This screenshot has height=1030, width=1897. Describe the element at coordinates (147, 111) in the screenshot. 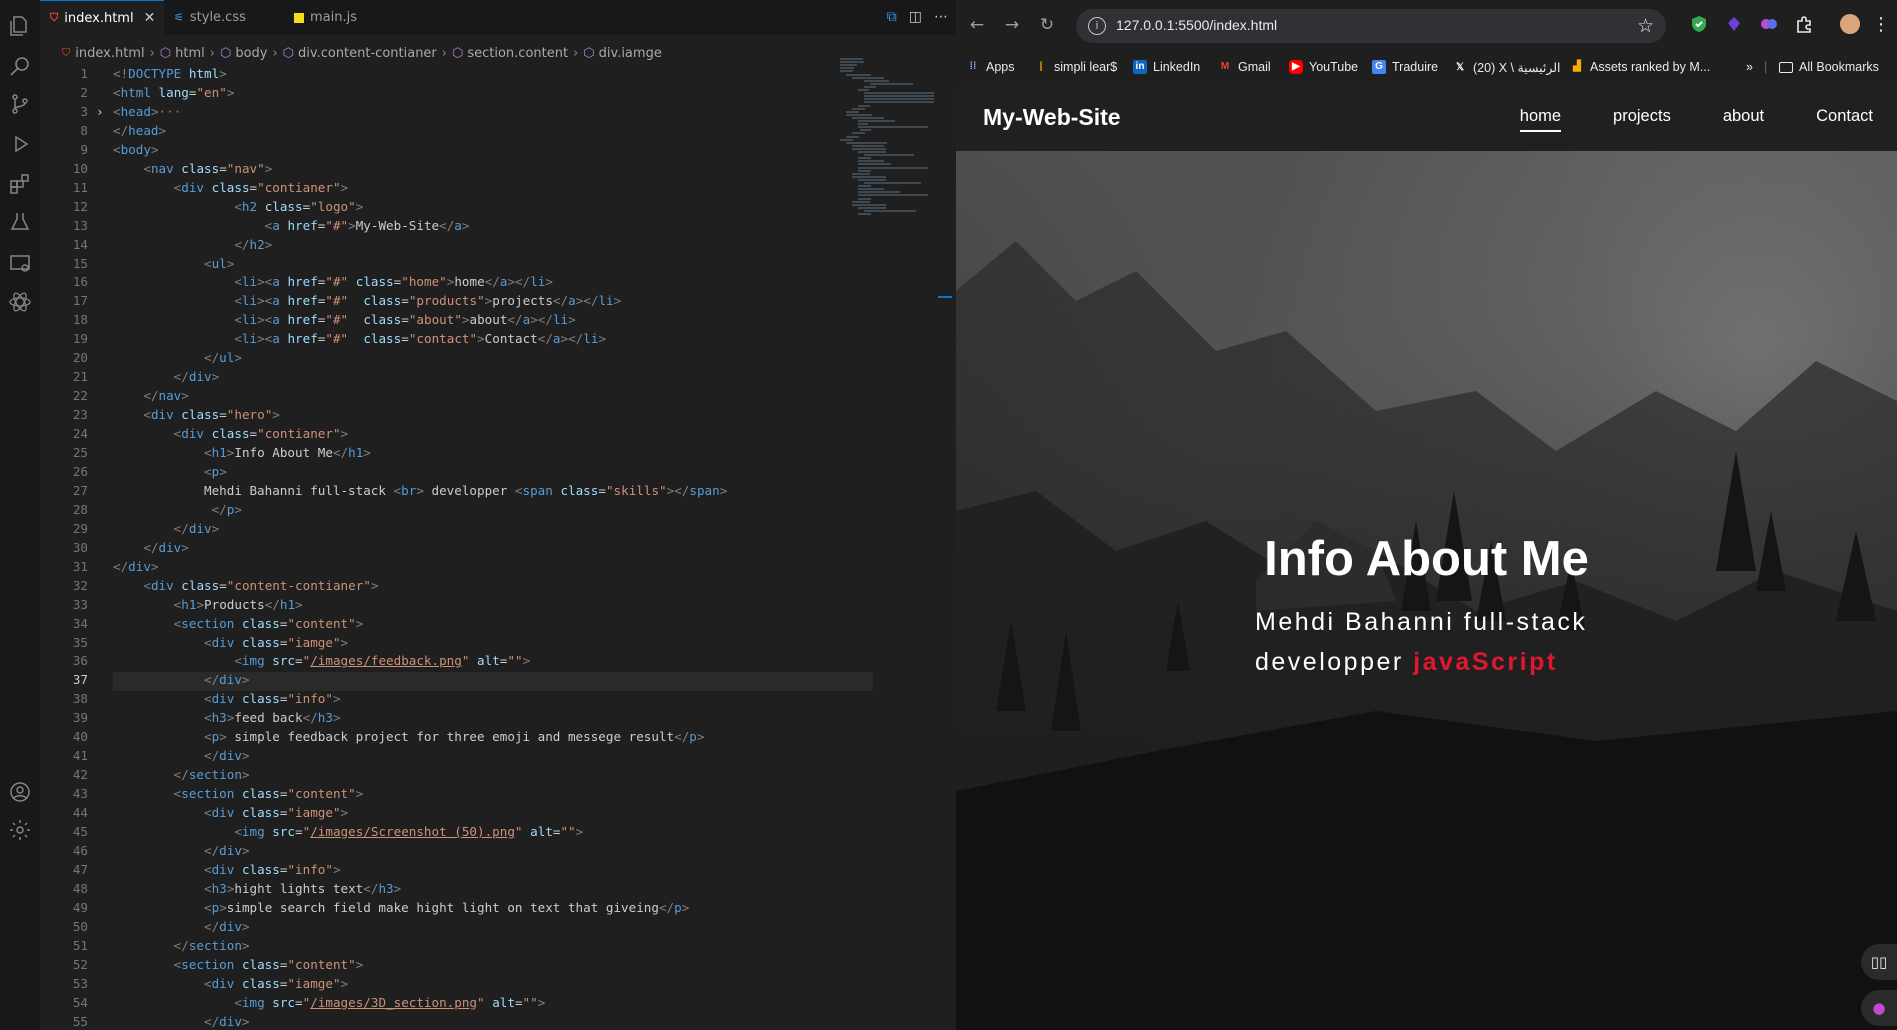

I see `code-line: <head>···` at that location.